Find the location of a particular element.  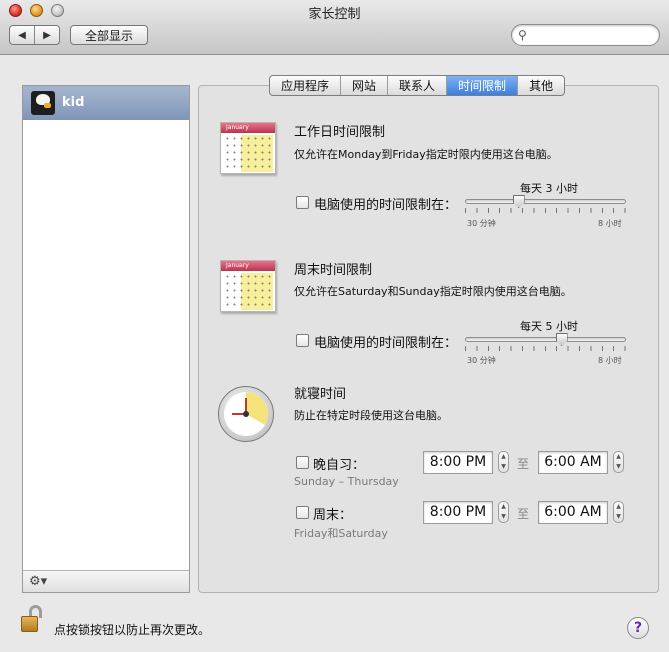

bedtime-description: 防止在特定时段使用这台电脑。 is located at coordinates (371, 415).